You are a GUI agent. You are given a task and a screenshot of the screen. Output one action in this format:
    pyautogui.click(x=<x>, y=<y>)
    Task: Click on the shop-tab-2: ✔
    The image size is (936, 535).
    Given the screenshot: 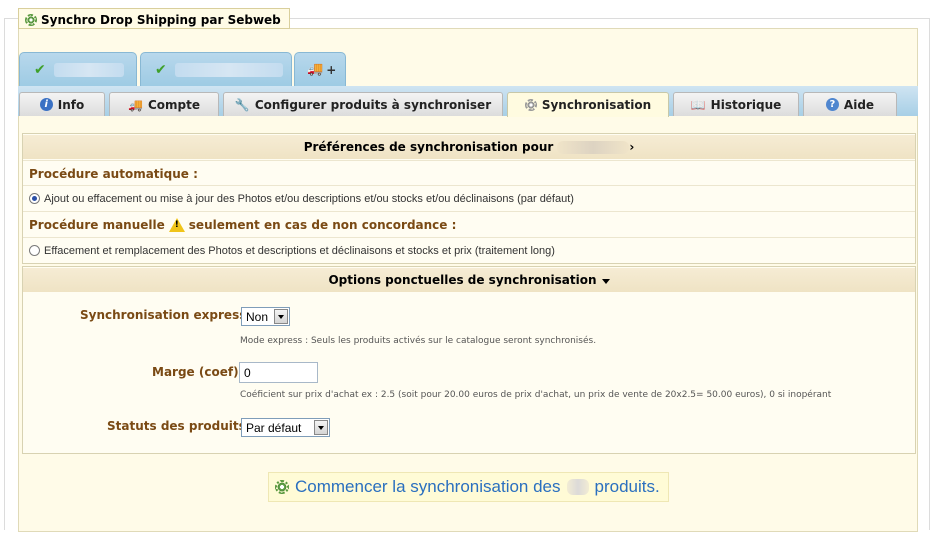 What is the action you would take?
    pyautogui.click(x=216, y=69)
    